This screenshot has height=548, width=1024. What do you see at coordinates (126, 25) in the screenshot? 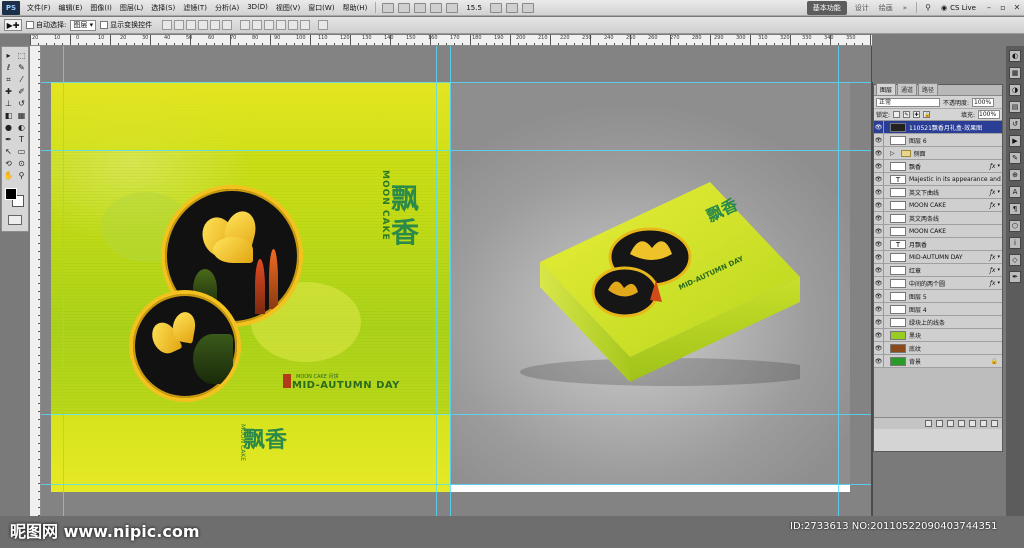
I see `show-transform-checkbox: 显示变换控件` at bounding box center [126, 25].